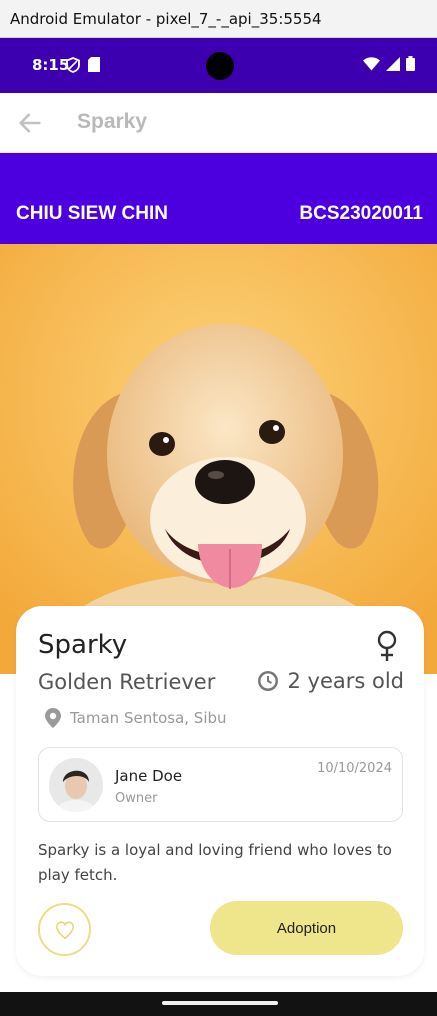 The image size is (437, 1016). Describe the element at coordinates (30, 123) in the screenshot. I see `back-arrow-icon` at that location.